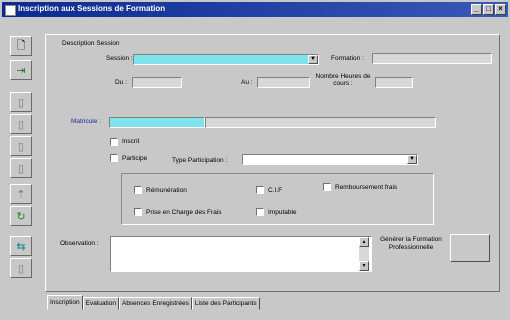 Image resolution: width=510 pixels, height=320 pixels. What do you see at coordinates (138, 212) in the screenshot?
I see `prise-en-charge-checkbox` at bounding box center [138, 212].